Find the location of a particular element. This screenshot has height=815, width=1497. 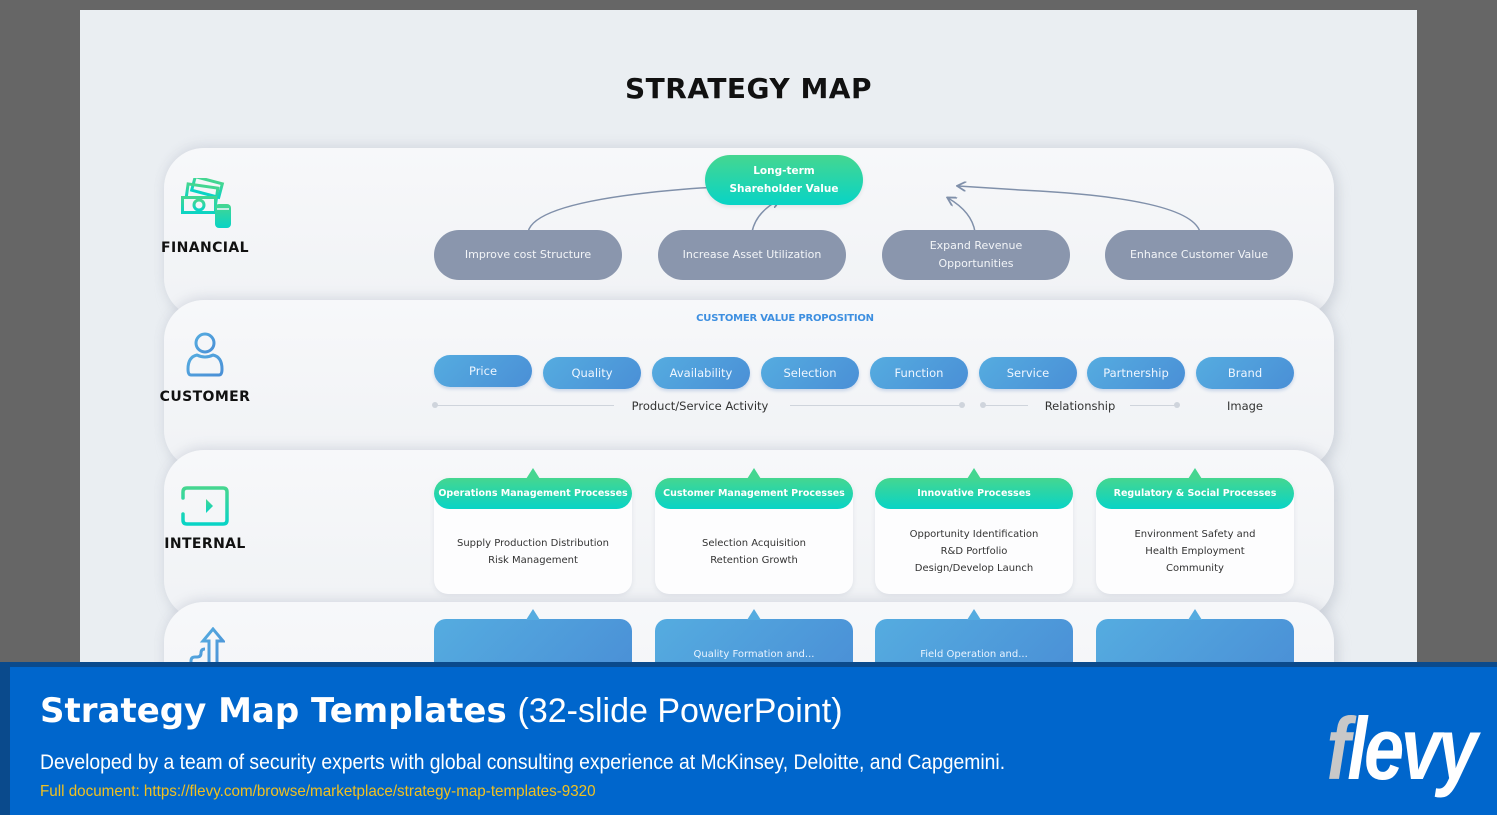

perspective-financial: FINANCIAL is located at coordinates (205, 217).